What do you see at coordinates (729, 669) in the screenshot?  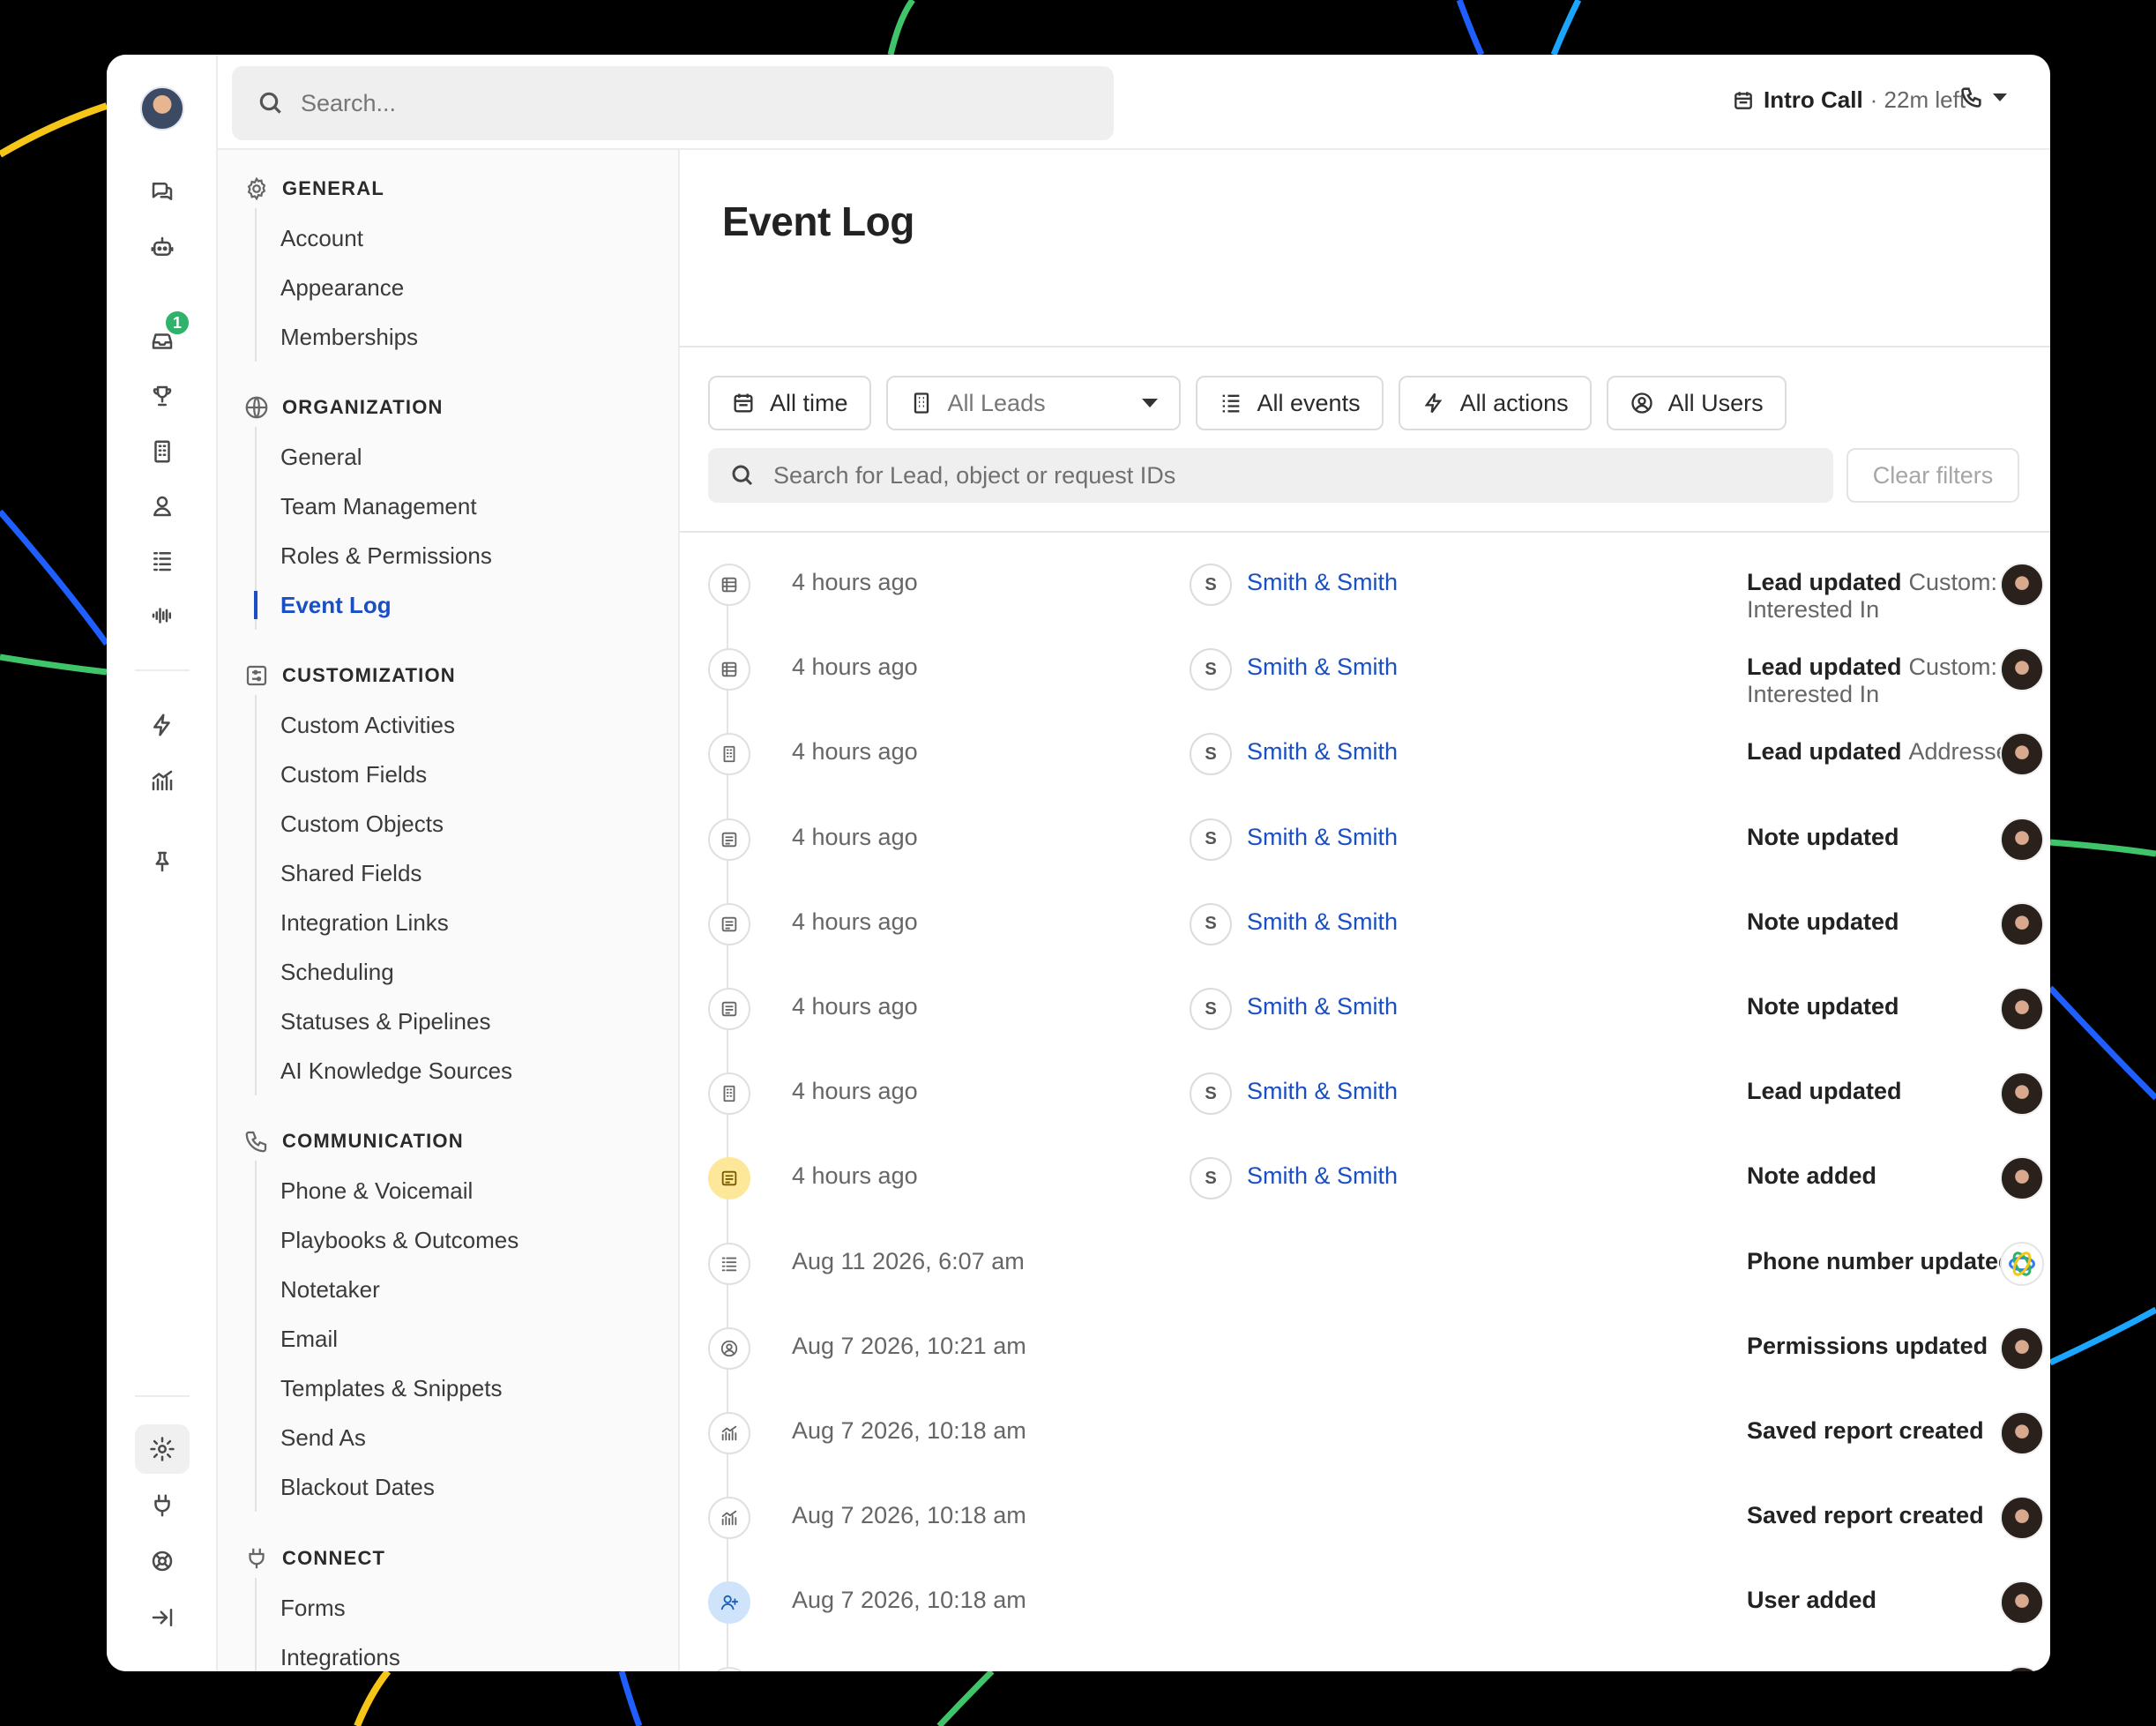 I see `table-icon` at bounding box center [729, 669].